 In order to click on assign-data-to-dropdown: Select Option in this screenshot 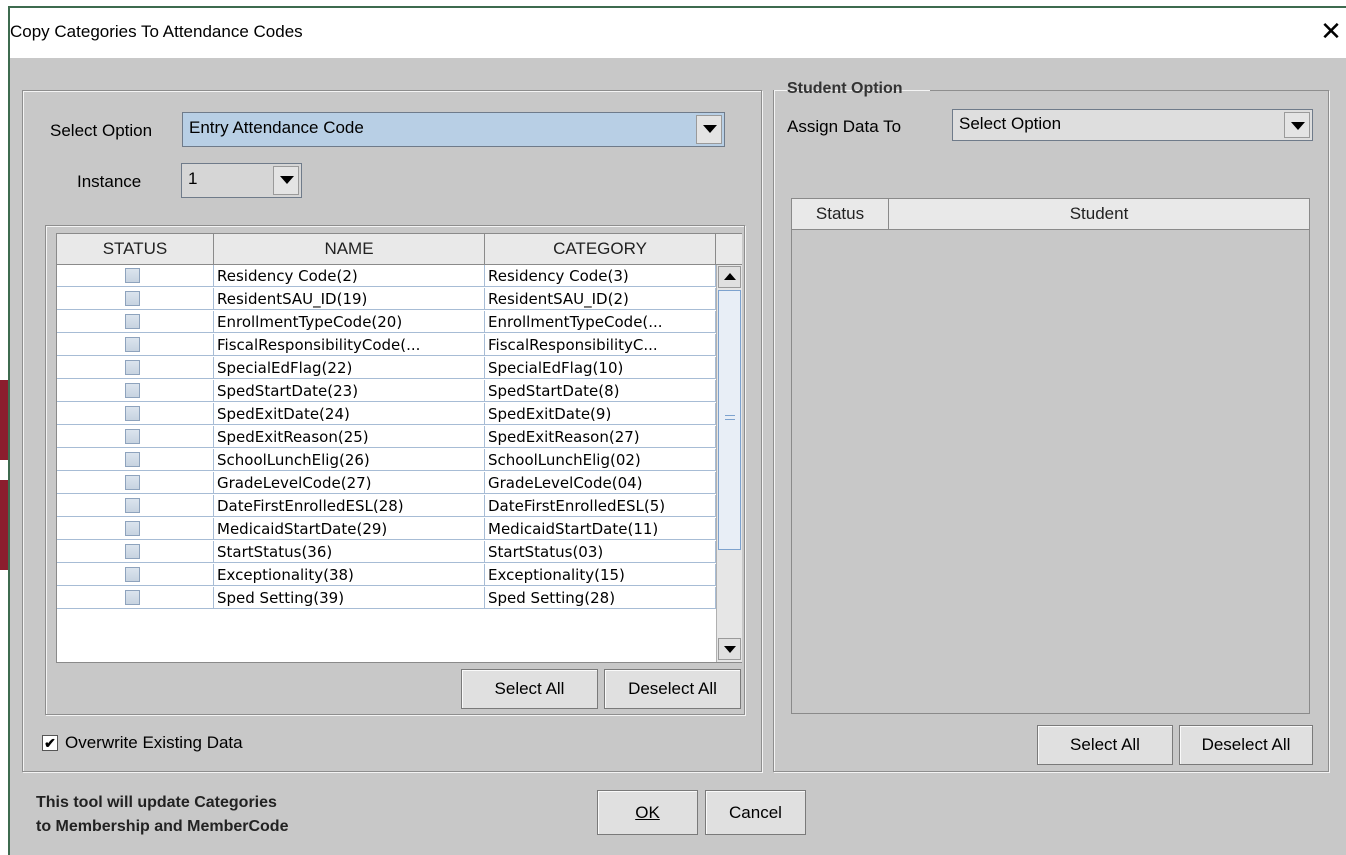, I will do `click(1132, 125)`.